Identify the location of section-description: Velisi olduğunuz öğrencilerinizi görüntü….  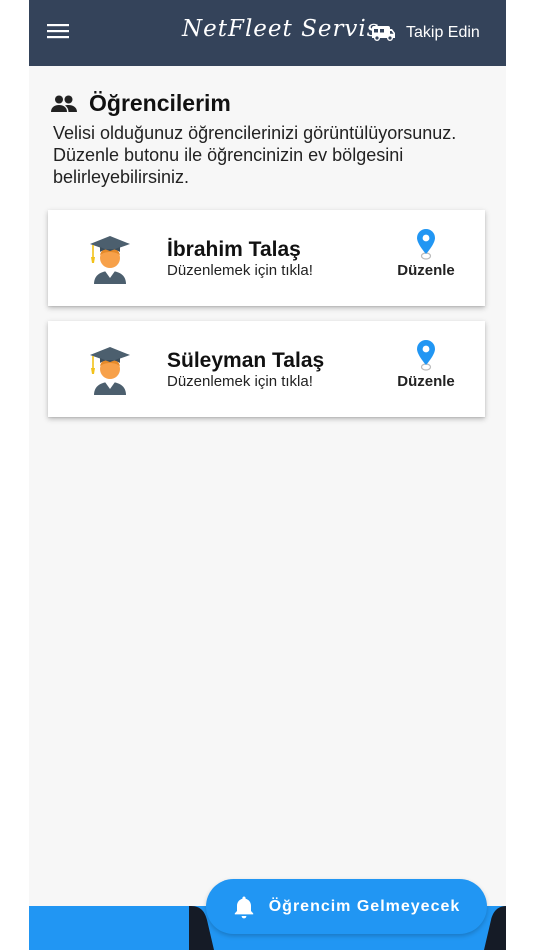
(255, 155).